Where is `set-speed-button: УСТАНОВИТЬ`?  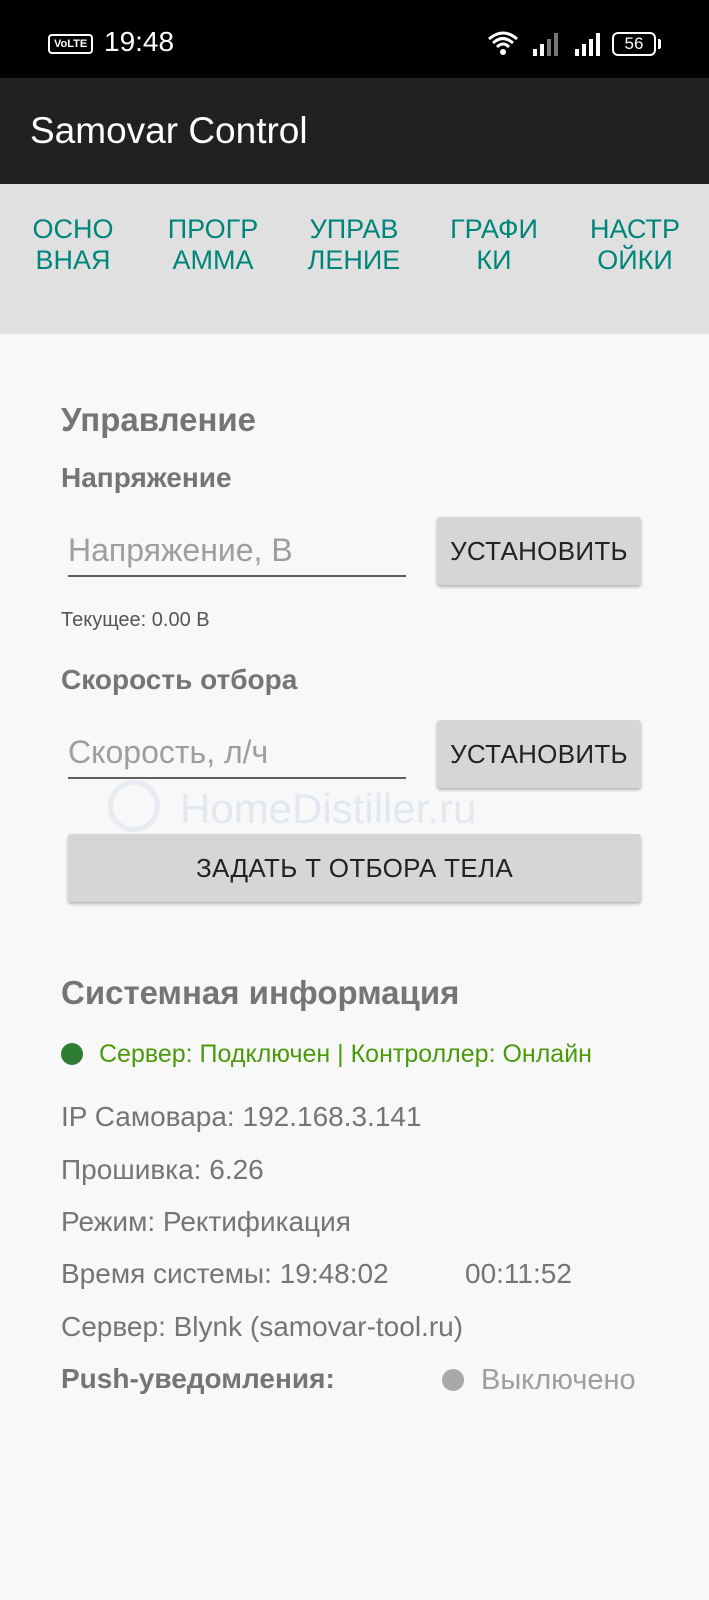 set-speed-button: УСТАНОВИТЬ is located at coordinates (539, 754).